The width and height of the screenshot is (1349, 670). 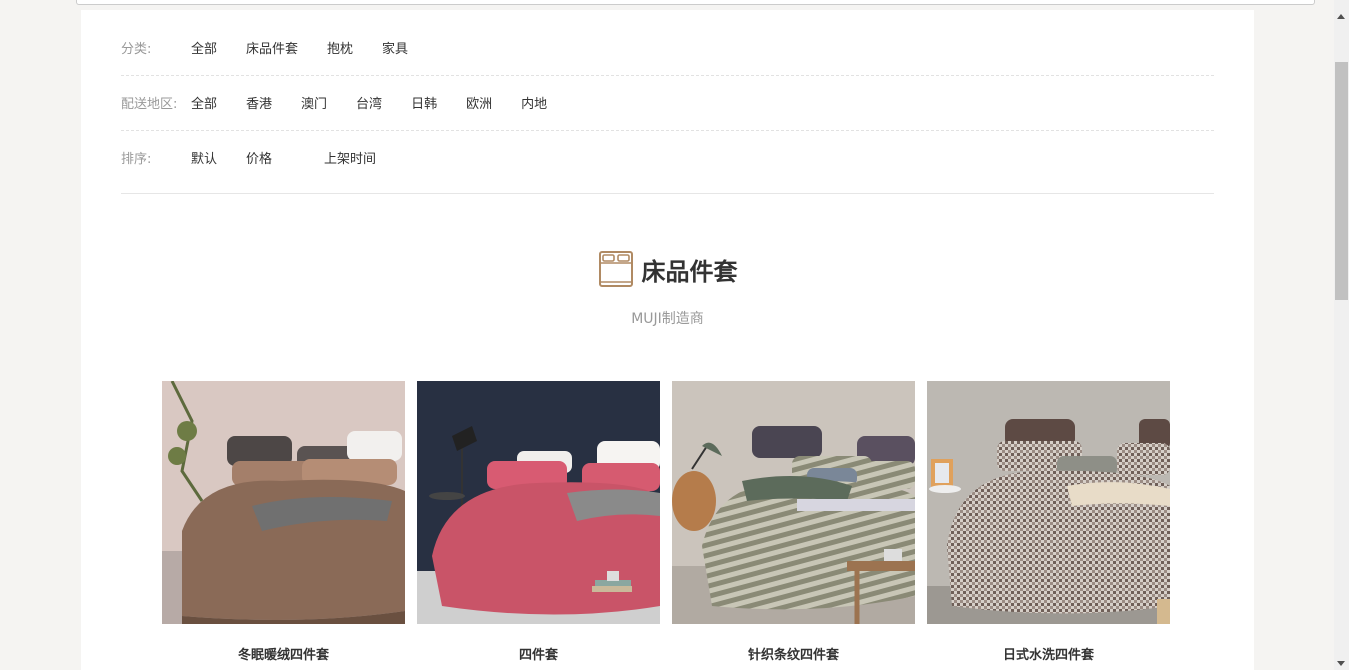 What do you see at coordinates (1048, 653) in the screenshot?
I see `product-name: 日式水洗四件套` at bounding box center [1048, 653].